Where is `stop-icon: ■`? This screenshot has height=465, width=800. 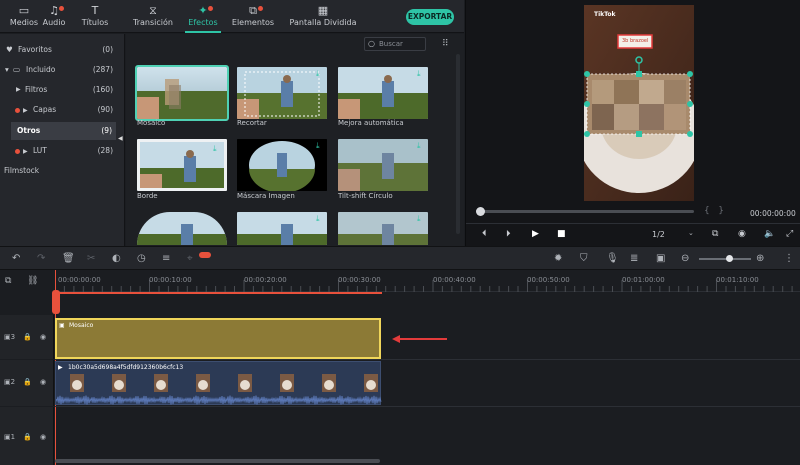
stop-icon: ■ is located at coordinates (561, 234).